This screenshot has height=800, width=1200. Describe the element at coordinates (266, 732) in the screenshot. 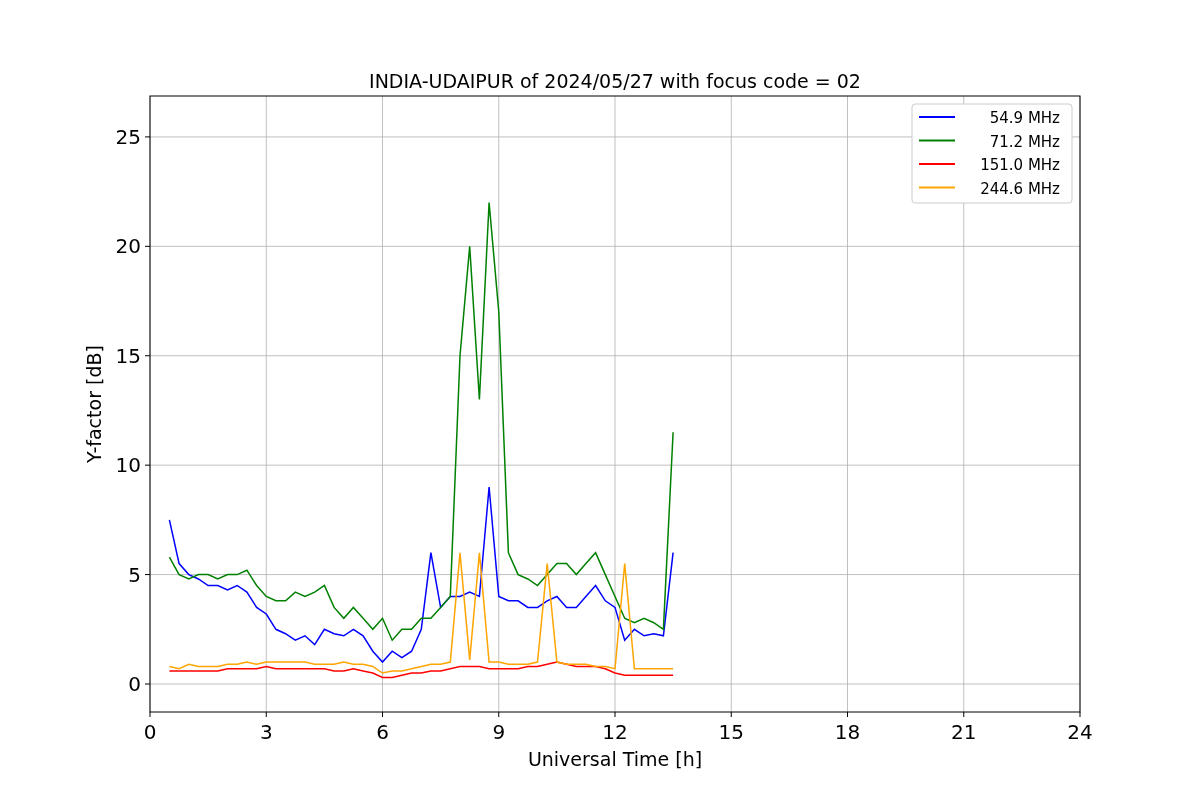

I see `tick-label: 3` at that location.